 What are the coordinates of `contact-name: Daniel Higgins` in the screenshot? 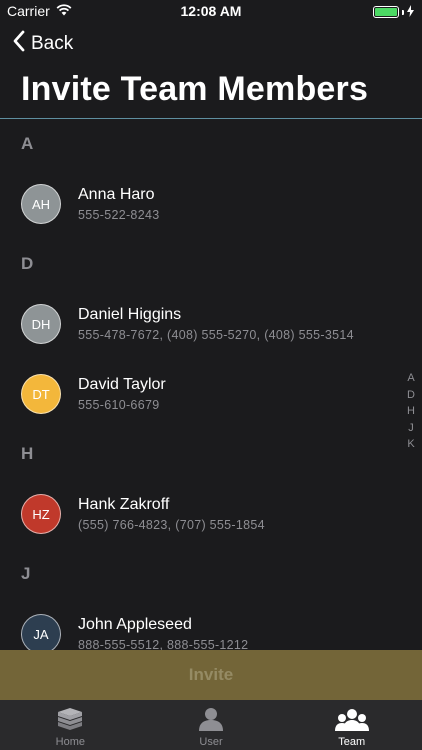 It's located at (130, 314).